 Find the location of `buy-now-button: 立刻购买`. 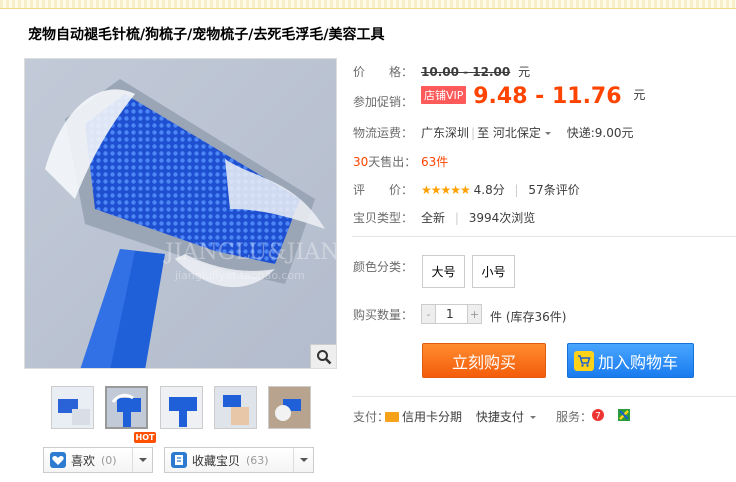

buy-now-button: 立刻购买 is located at coordinates (484, 360).